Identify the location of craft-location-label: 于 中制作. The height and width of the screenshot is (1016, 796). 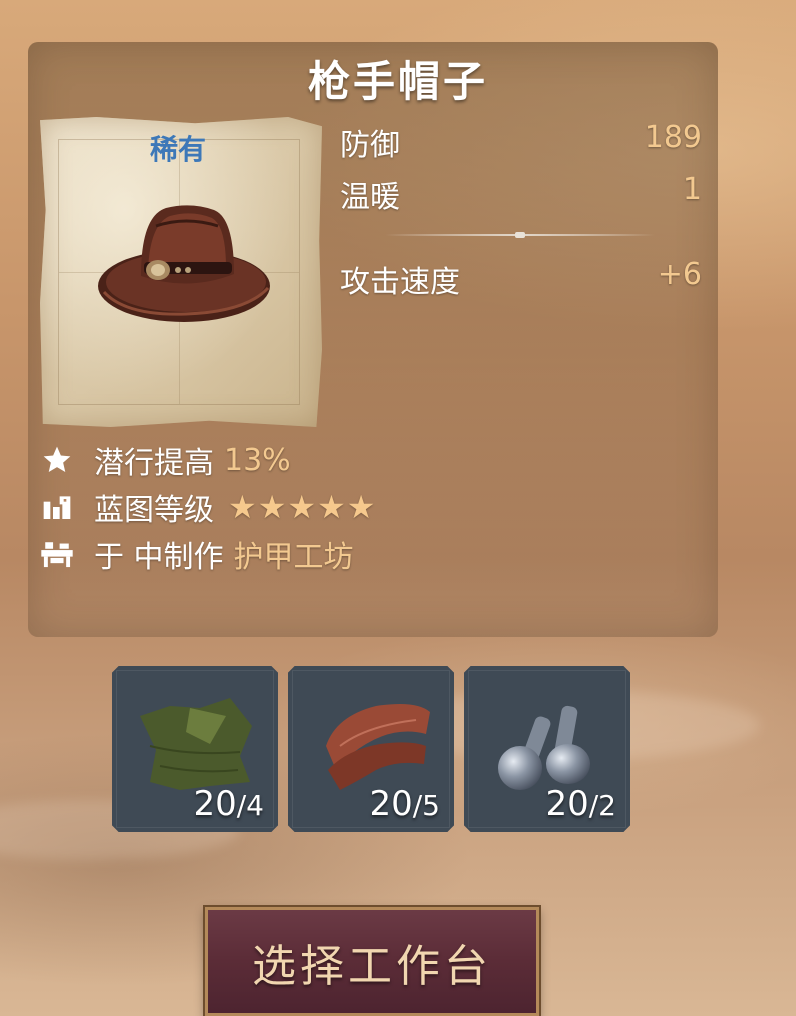
(159, 557).